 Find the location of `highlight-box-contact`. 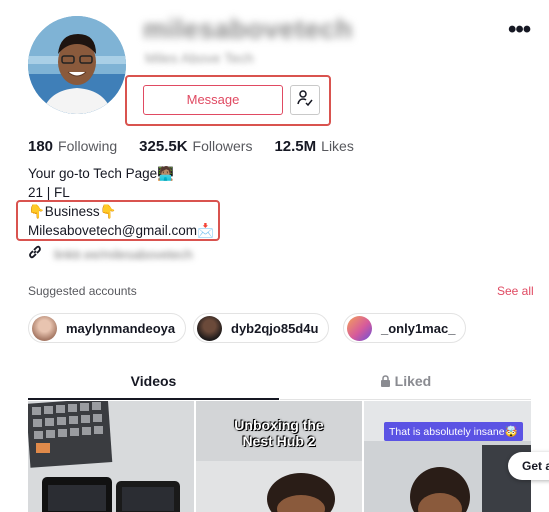

highlight-box-contact is located at coordinates (118, 220).